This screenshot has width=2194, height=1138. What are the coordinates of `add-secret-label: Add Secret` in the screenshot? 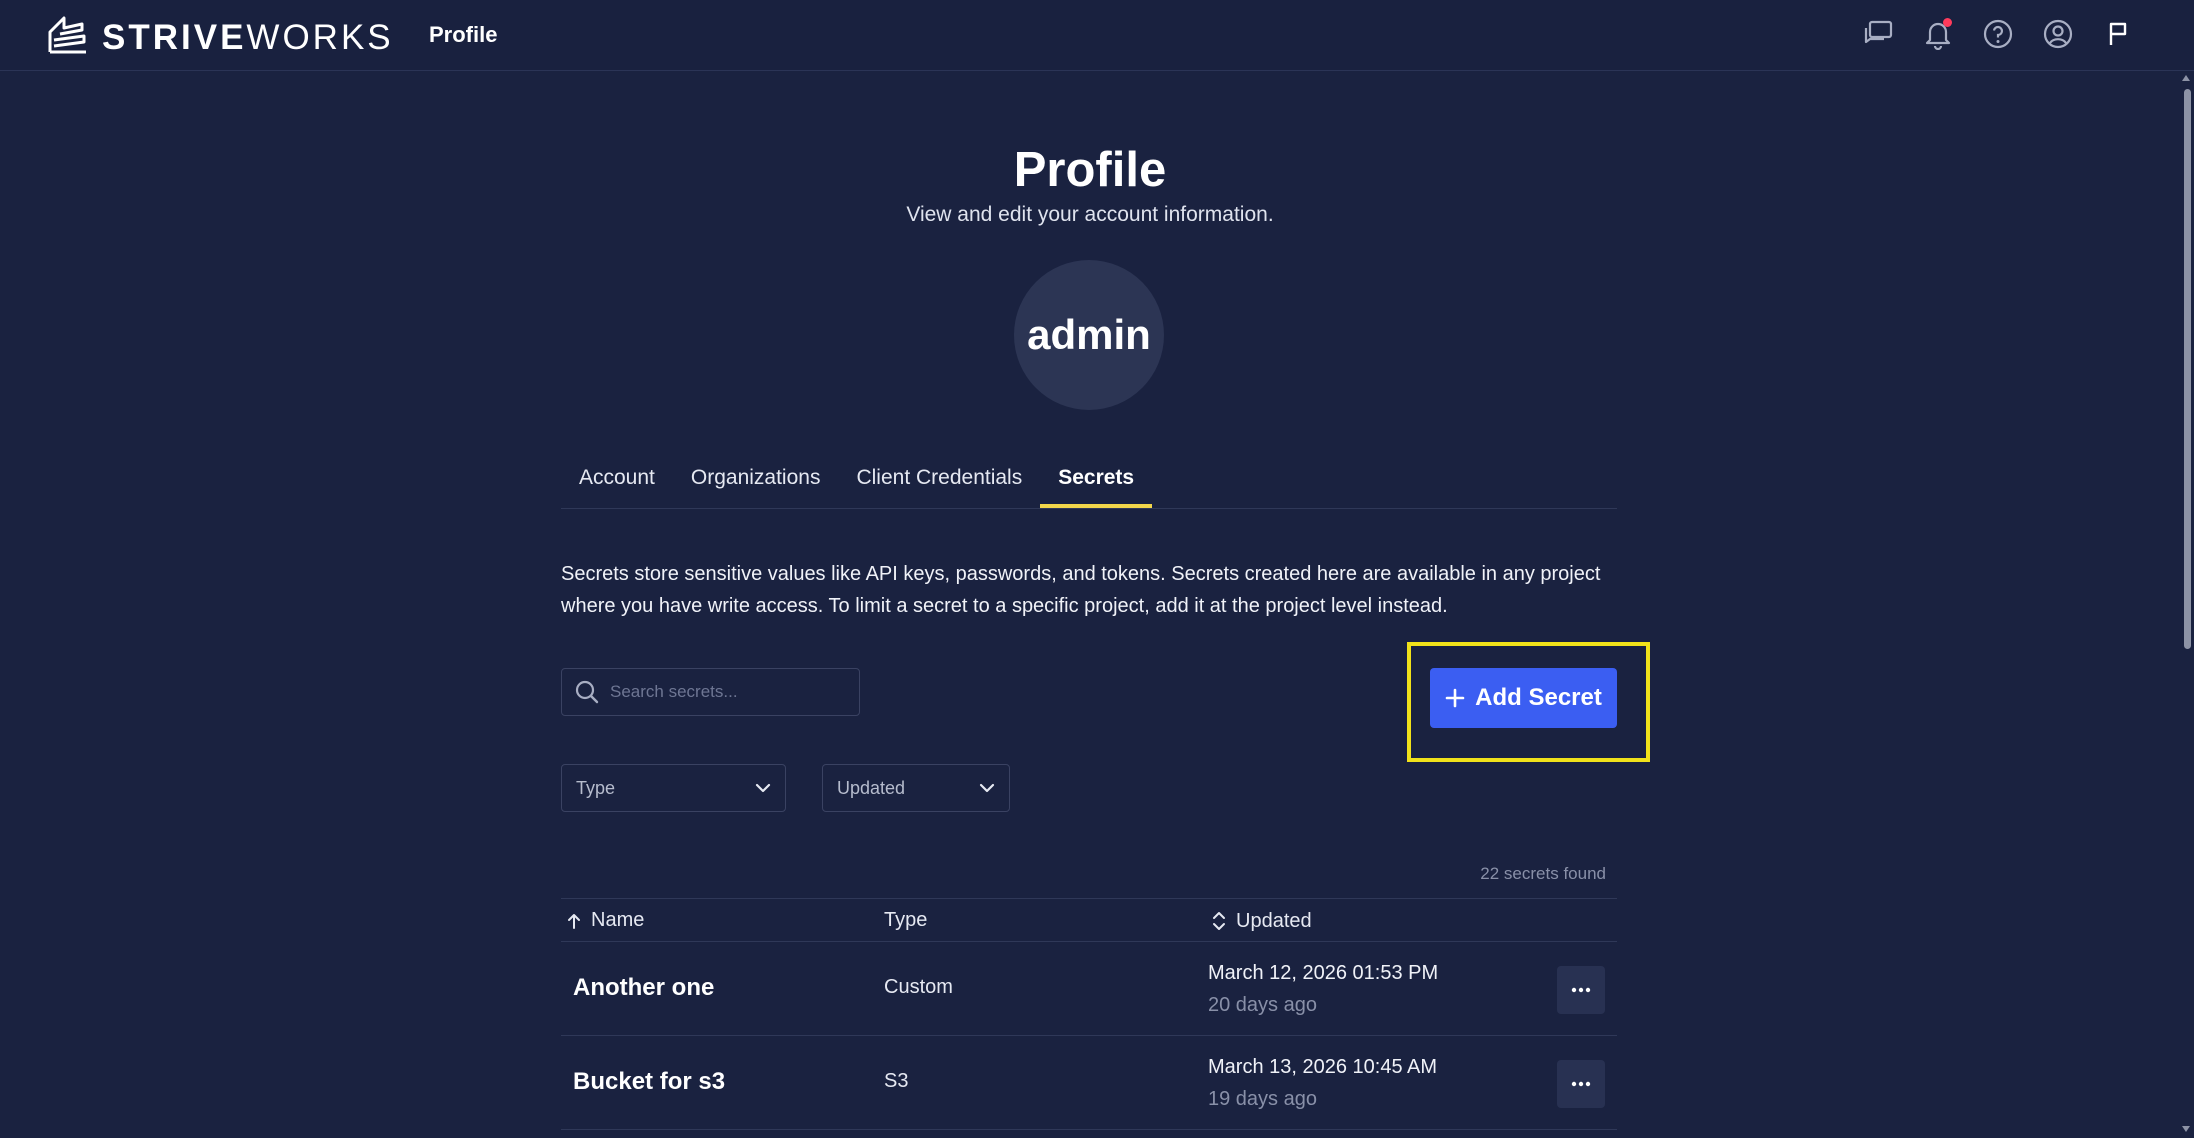 It's located at (1538, 697).